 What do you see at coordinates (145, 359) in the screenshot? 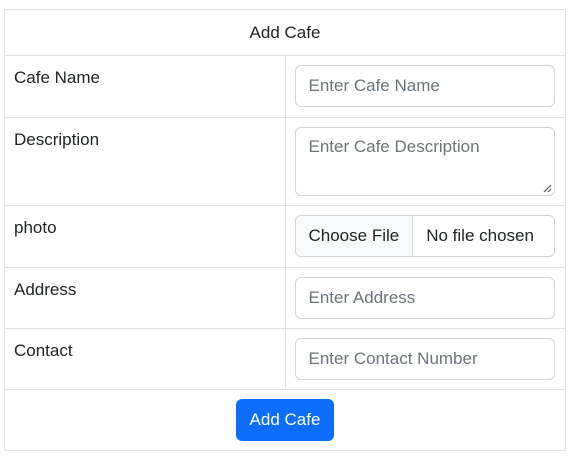
I see `contact-label: Contact` at bounding box center [145, 359].